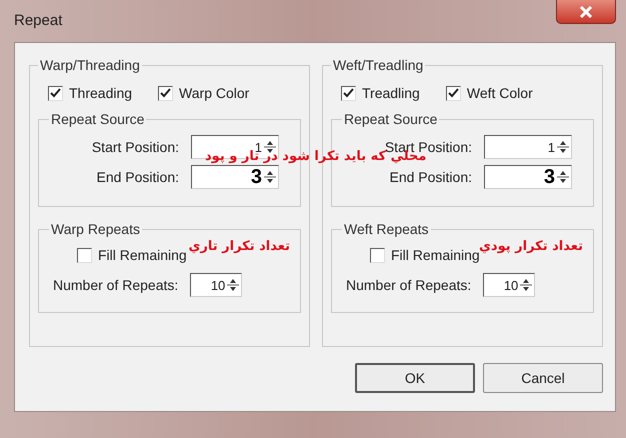  Describe the element at coordinates (378, 65) in the screenshot. I see `group-title: Weft/Treadling` at that location.